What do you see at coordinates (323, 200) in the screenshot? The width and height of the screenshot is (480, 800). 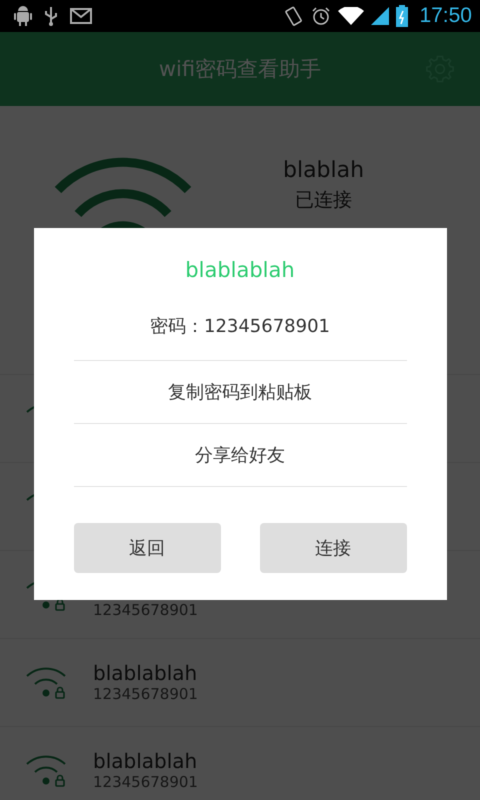 I see `connection-status: 已连接` at bounding box center [323, 200].